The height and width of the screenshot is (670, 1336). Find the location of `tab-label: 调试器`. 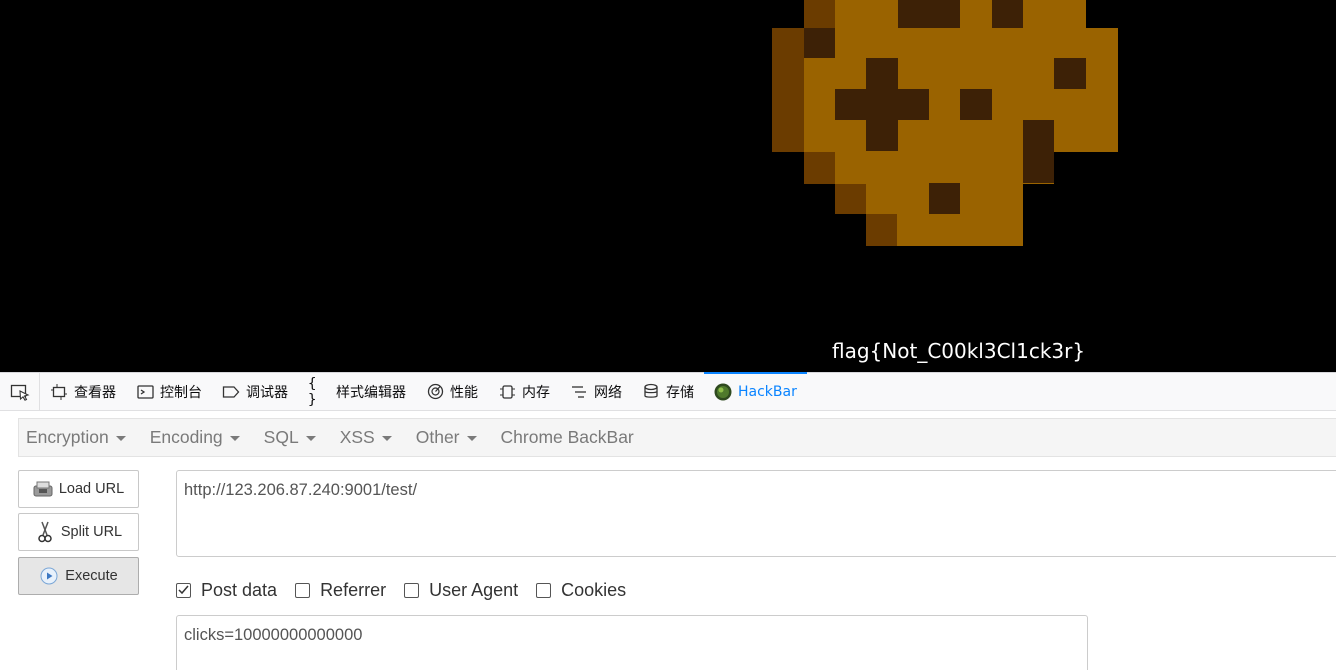

tab-label: 调试器 is located at coordinates (267, 392).